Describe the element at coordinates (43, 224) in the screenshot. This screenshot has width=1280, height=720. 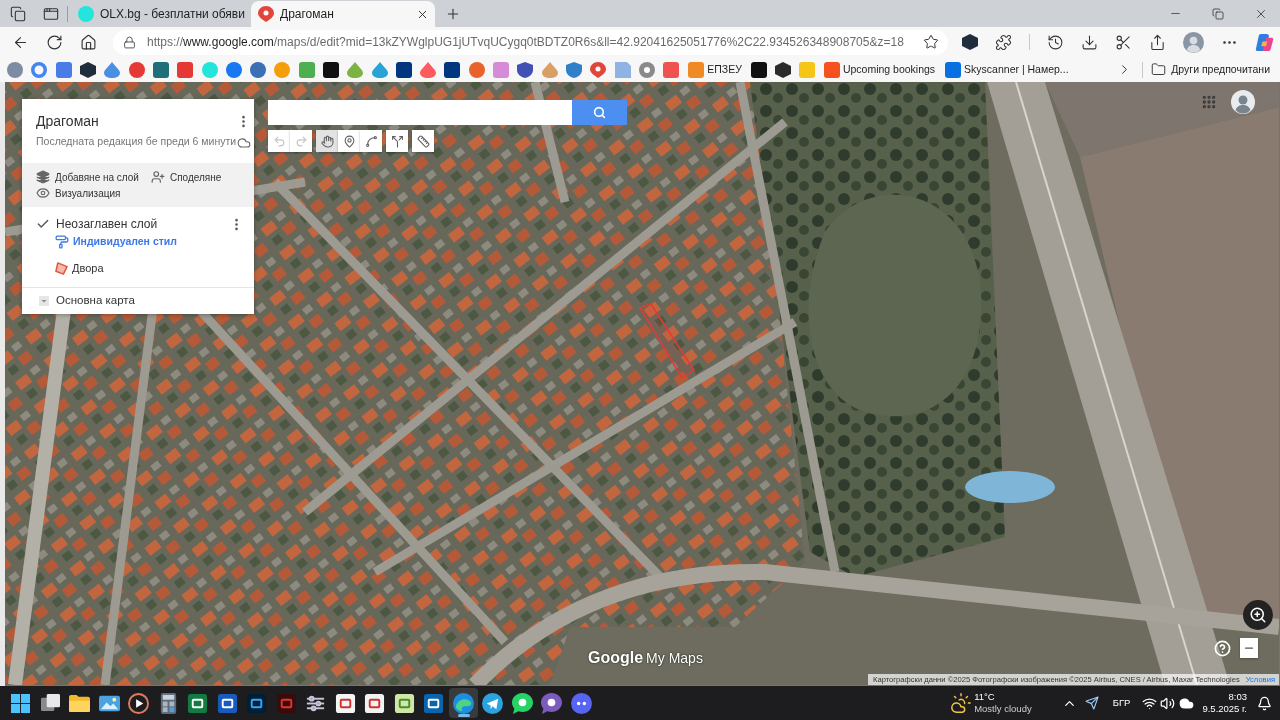
I see `layer-checkbox` at that location.